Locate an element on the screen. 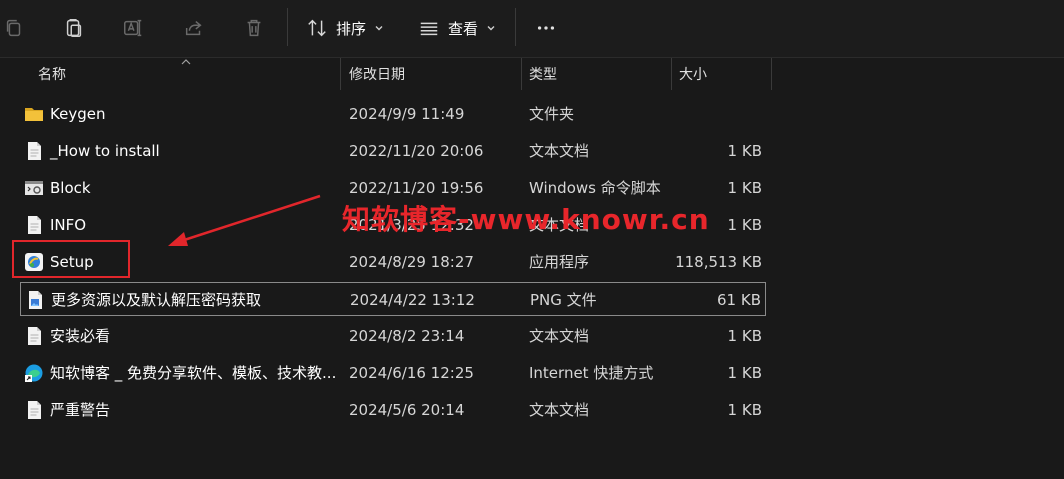 The height and width of the screenshot is (479, 1064). share-button is located at coordinates (194, 28).